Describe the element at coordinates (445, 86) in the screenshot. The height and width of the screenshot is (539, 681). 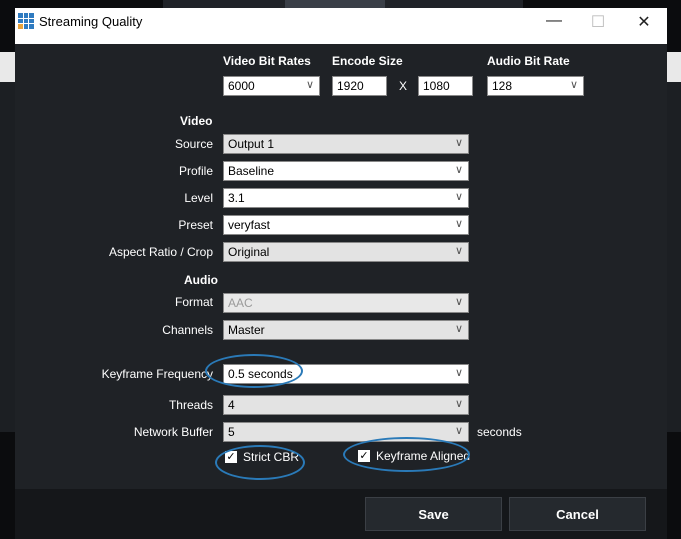
I see `encode-height-input: 1080` at that location.